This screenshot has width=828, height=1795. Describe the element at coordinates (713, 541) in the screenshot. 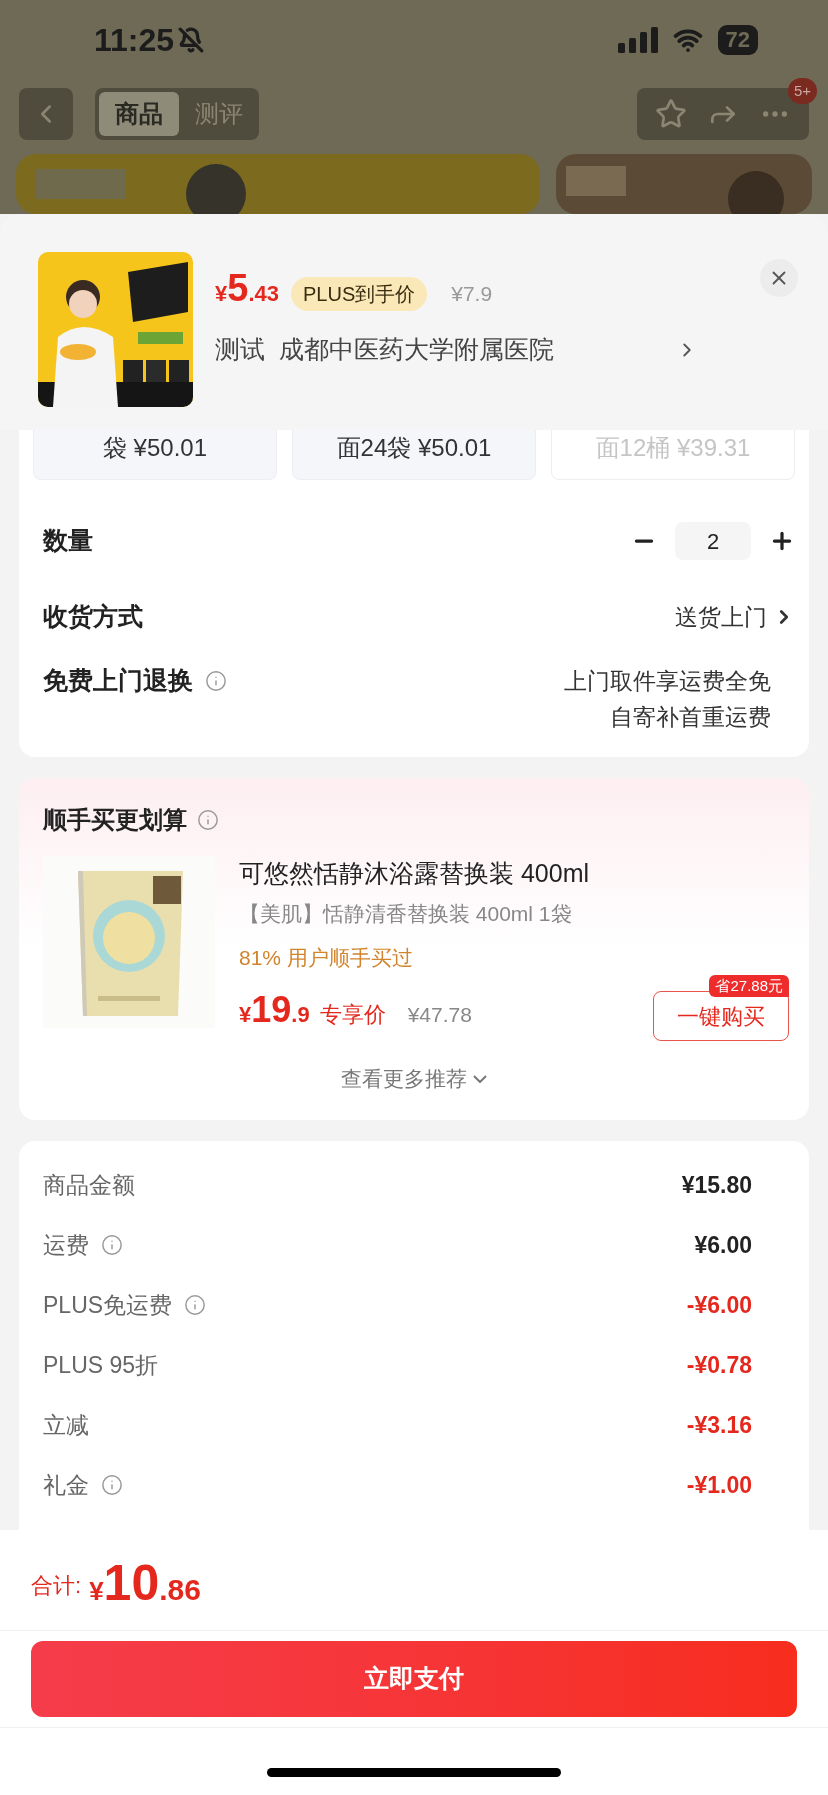

I see `quantity-field: 2` at that location.